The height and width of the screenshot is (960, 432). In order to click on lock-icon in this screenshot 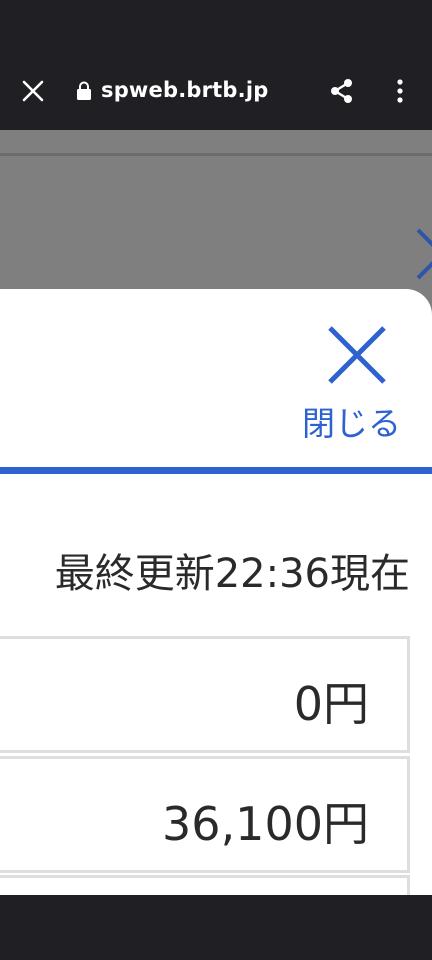, I will do `click(84, 90)`.